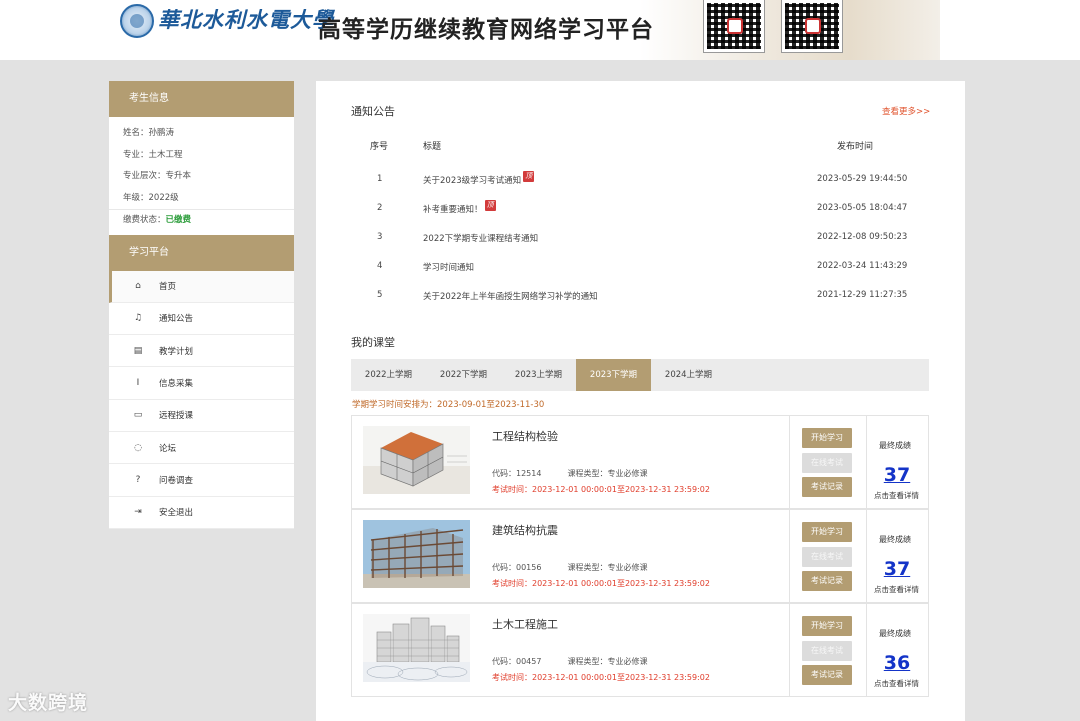 The width and height of the screenshot is (1080, 721). I want to click on sidebar-item-survey: ? 问卷调查, so click(201, 480).